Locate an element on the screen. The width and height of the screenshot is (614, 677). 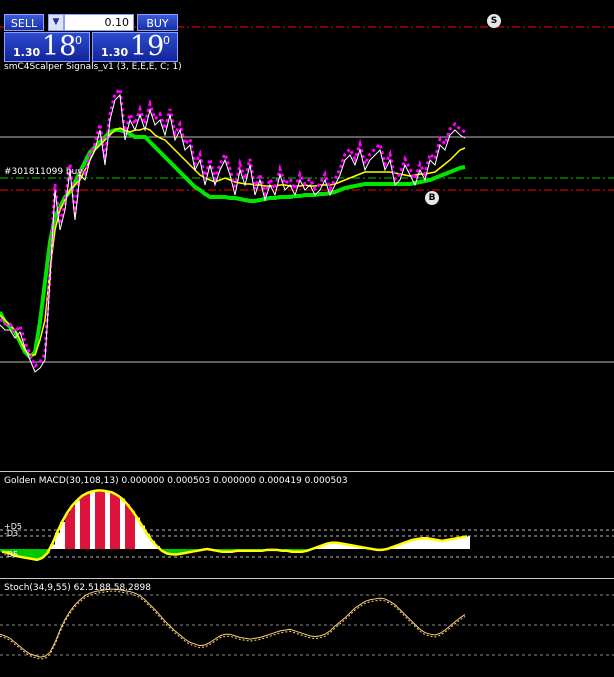
stoch-series-group is located at coordinates (233, 624).